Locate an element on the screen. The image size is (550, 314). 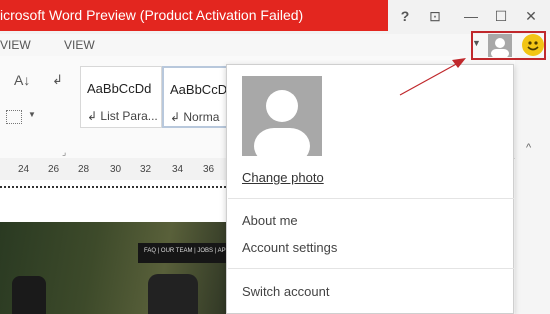
collapse-ribbon-icon: ^ is located at coordinates (528, 148).